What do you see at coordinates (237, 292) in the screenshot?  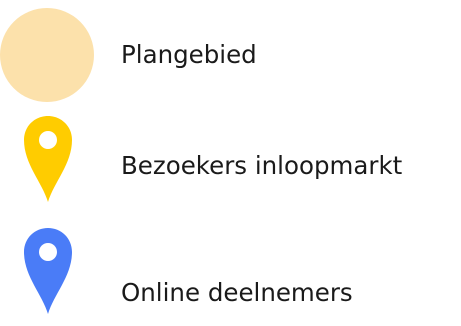 I see `legend-label-online: Online deelnemers` at bounding box center [237, 292].